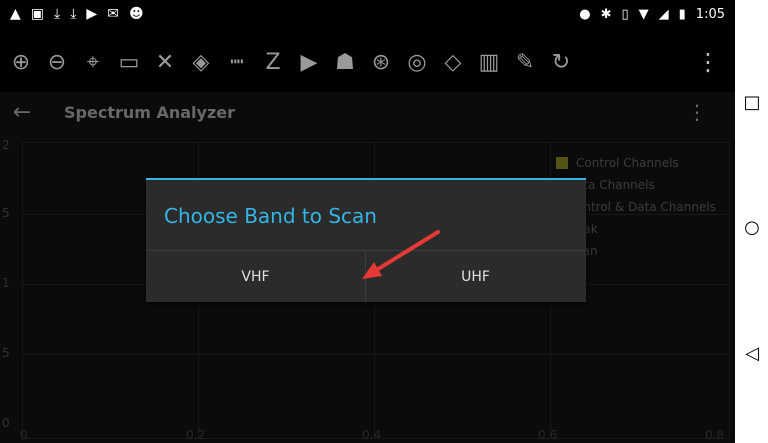 This screenshot has height=443, width=768. I want to click on compass-icon: ◈, so click(201, 62).